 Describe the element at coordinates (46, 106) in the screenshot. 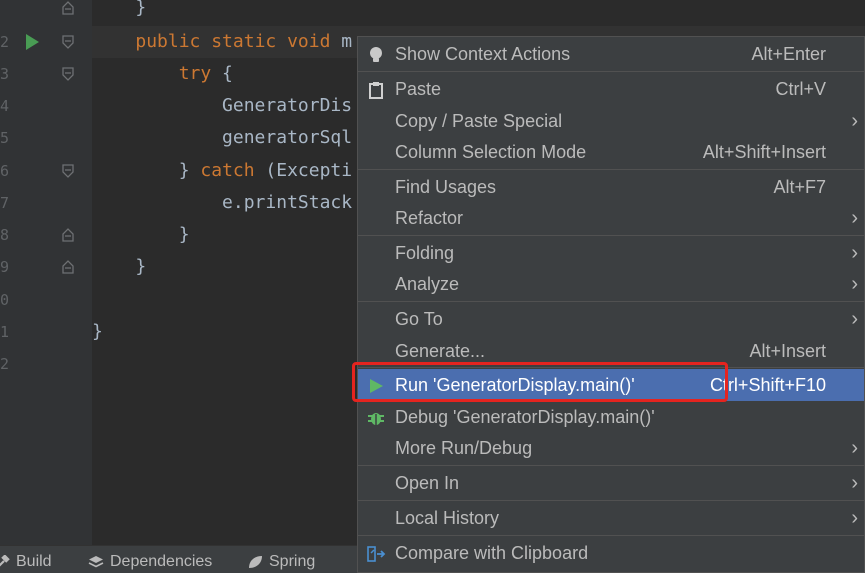

I see `gutter-line: 4` at that location.